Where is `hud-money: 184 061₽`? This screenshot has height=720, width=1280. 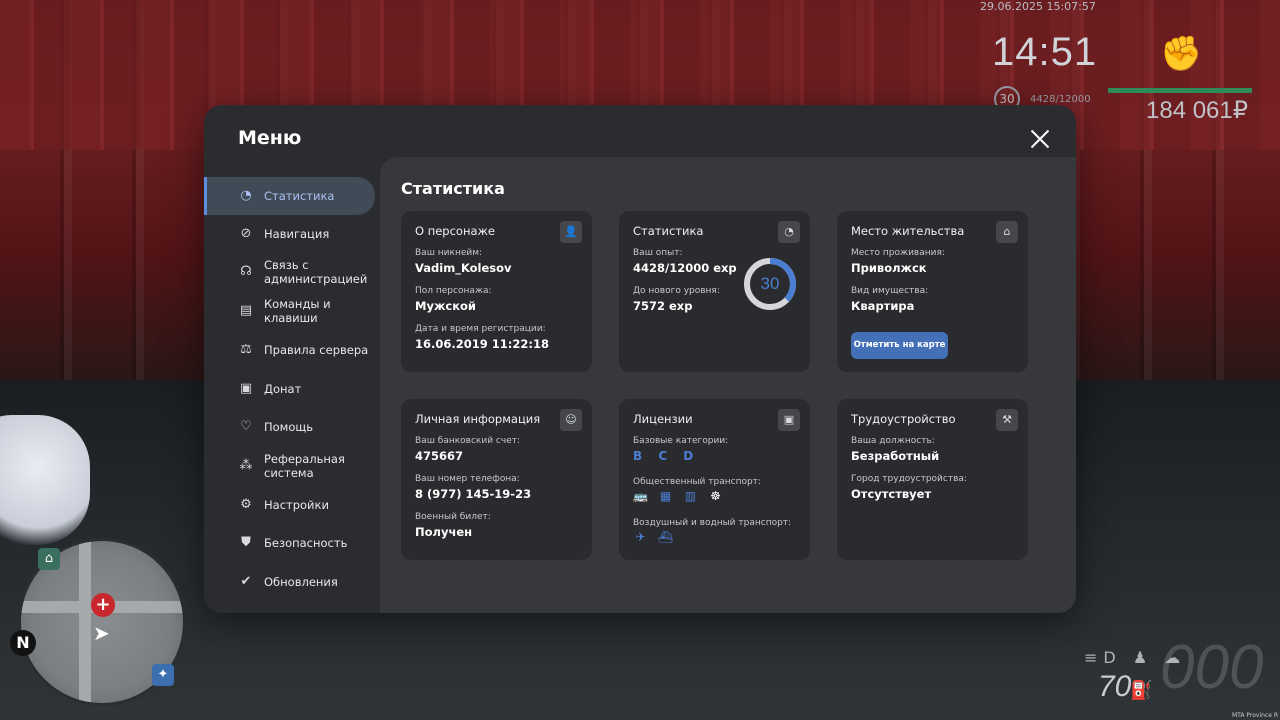
hud-money: 184 061₽ is located at coordinates (1197, 110).